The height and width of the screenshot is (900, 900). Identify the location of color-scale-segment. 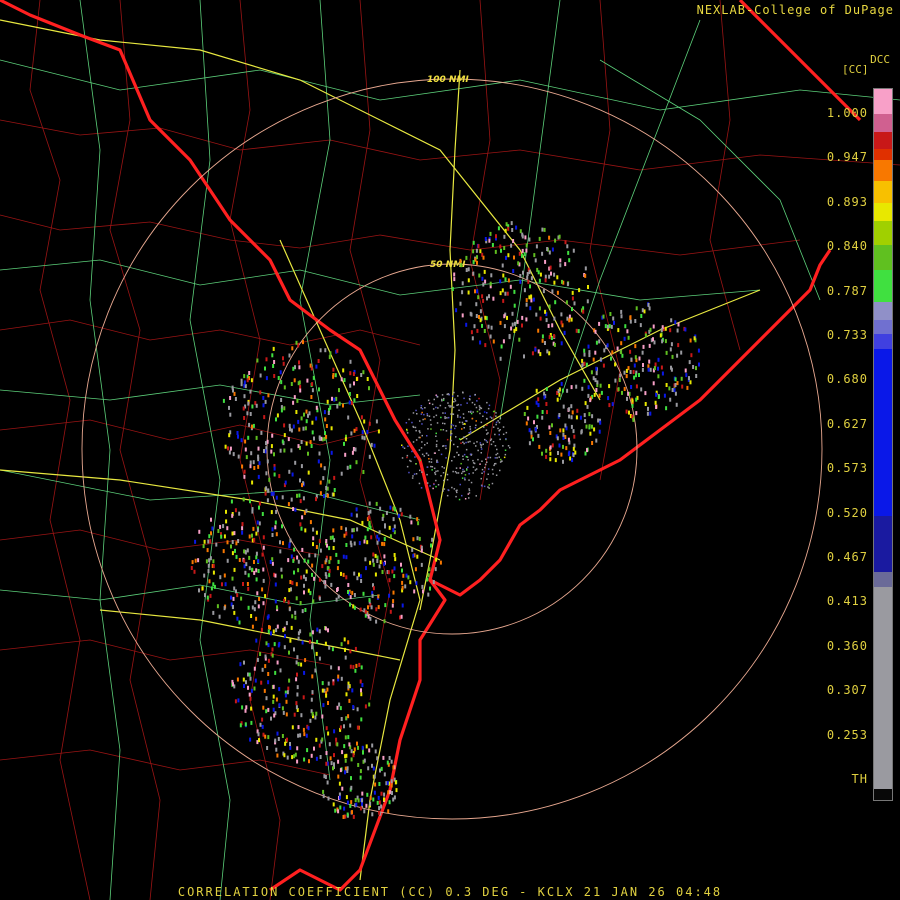
(883, 327).